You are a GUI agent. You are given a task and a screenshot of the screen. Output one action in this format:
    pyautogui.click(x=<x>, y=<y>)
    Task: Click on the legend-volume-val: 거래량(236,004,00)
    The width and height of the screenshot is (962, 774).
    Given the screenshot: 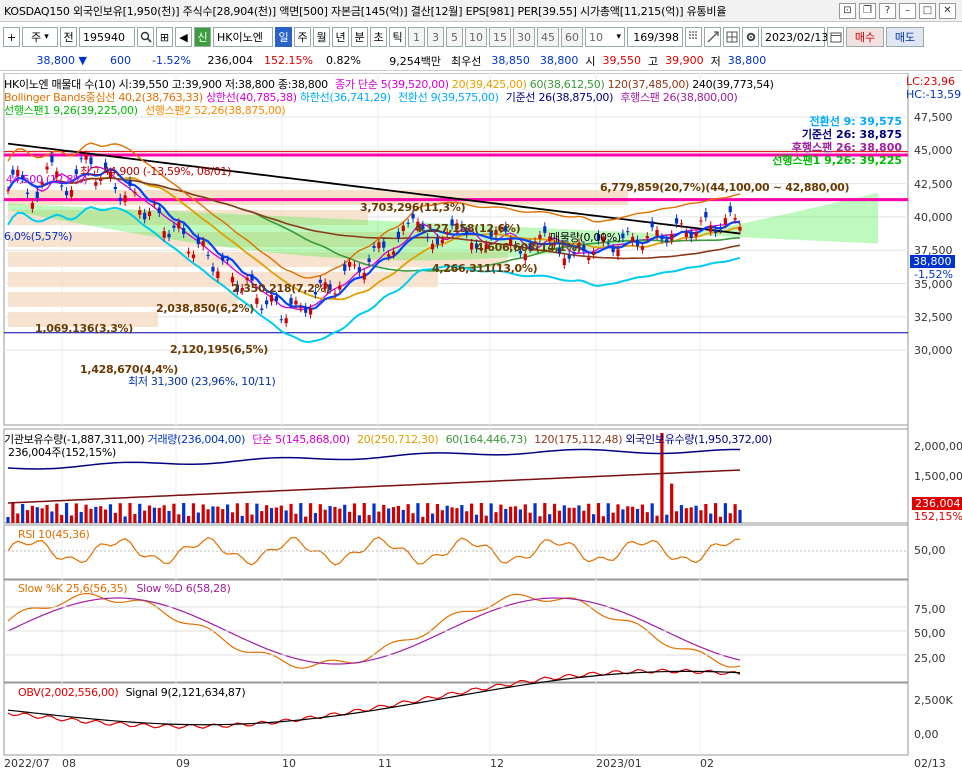 What is the action you would take?
    pyautogui.click(x=196, y=439)
    